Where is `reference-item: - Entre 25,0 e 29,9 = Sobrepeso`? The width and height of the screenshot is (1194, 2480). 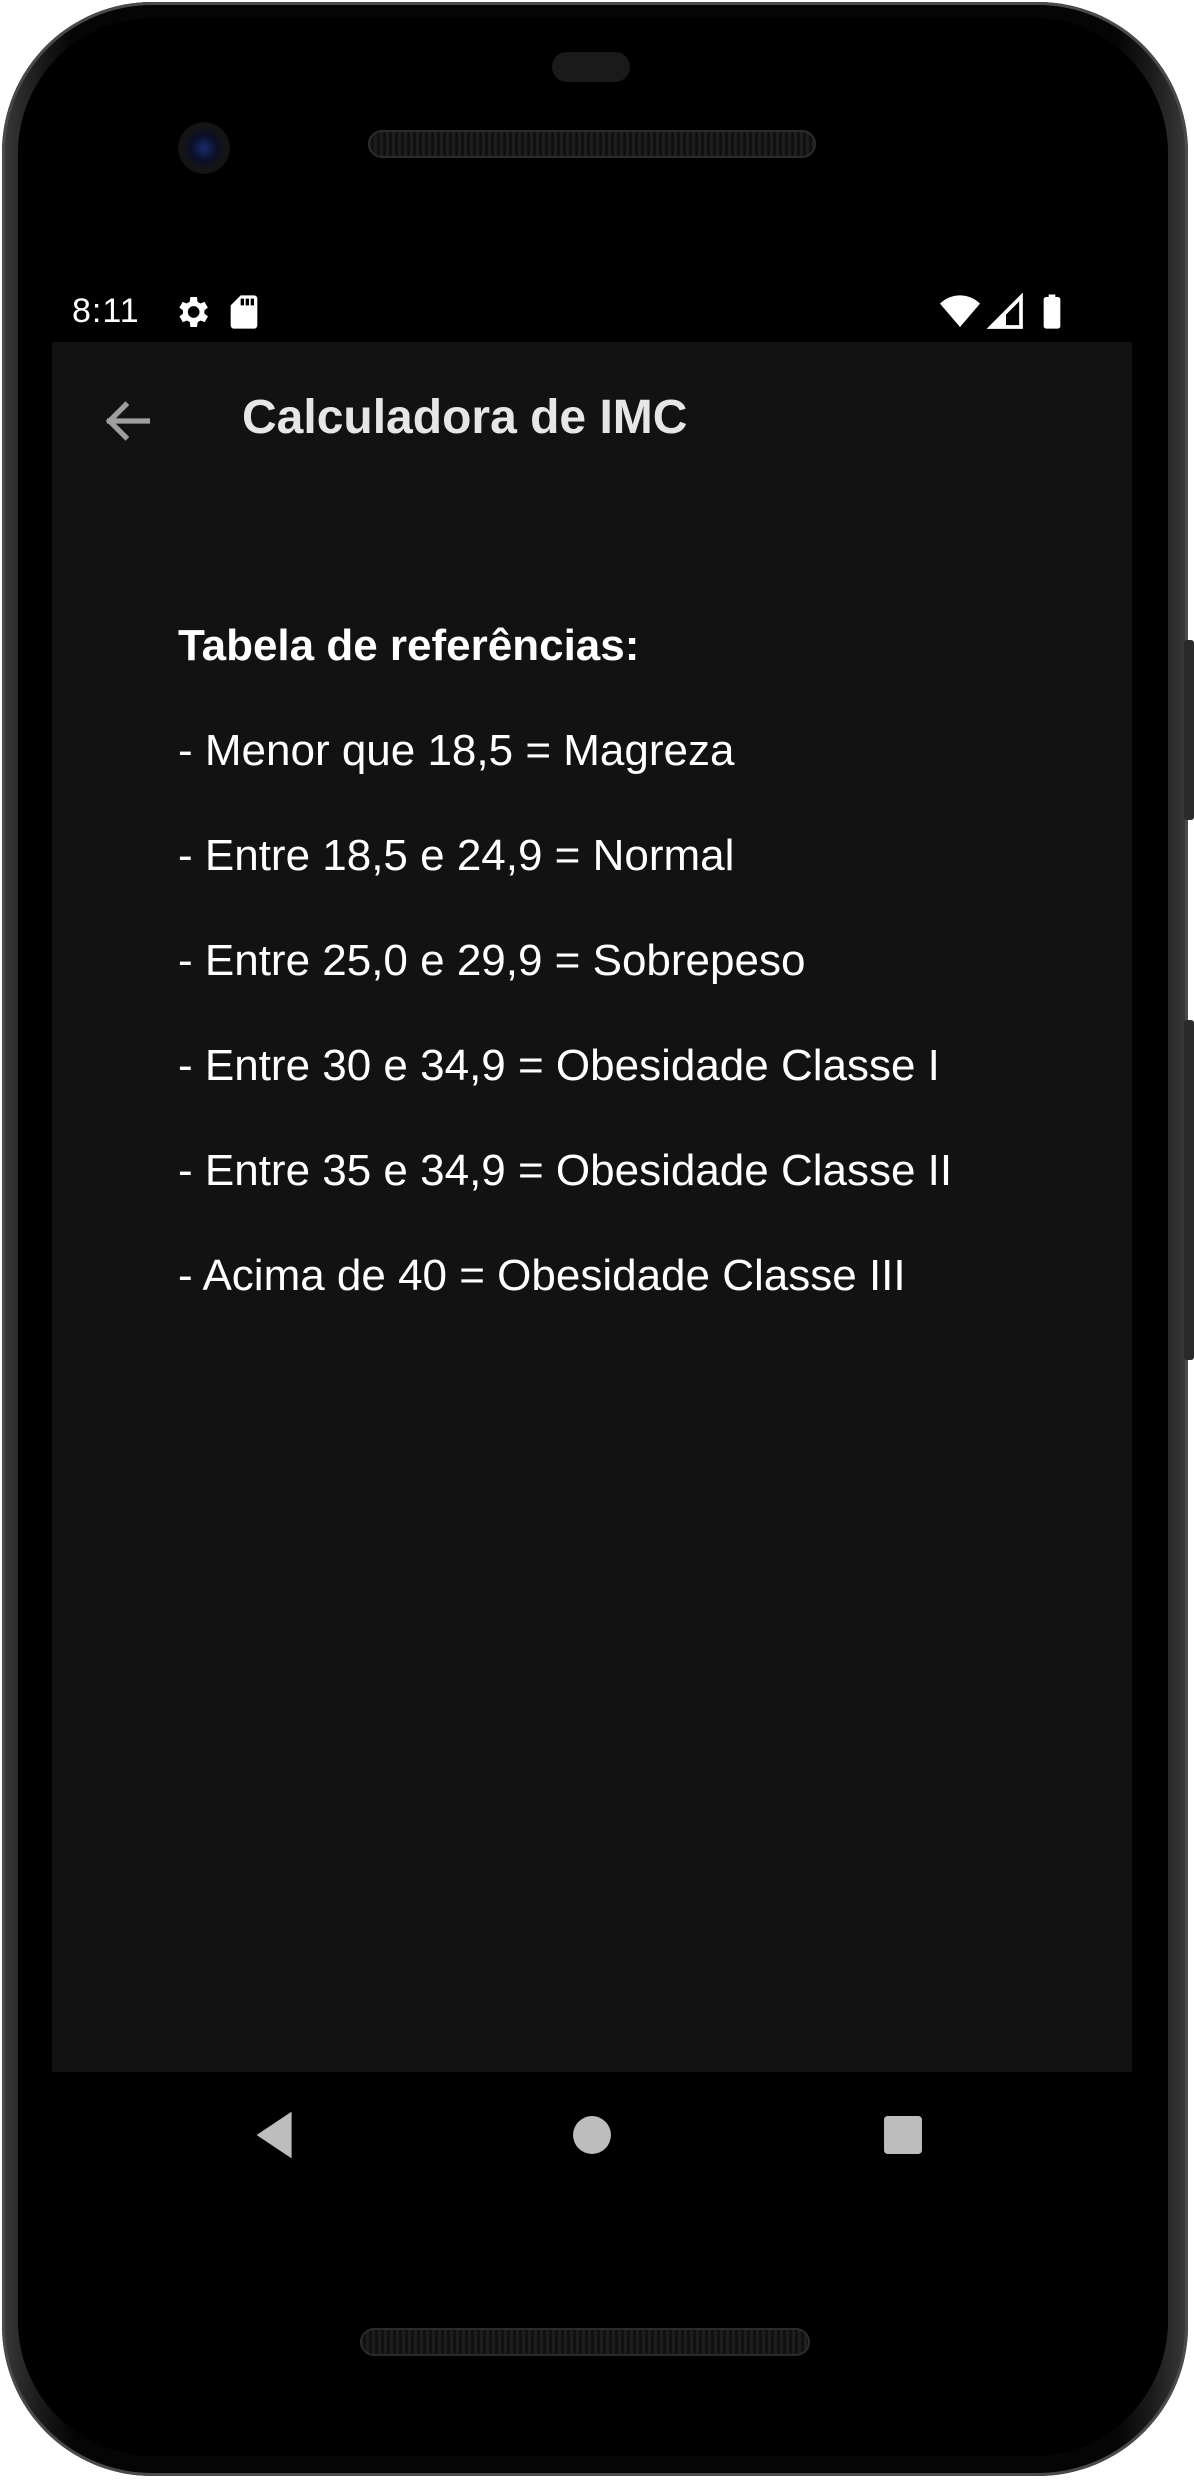 reference-item: - Entre 25,0 e 29,9 = Sobrepeso is located at coordinates (492, 960).